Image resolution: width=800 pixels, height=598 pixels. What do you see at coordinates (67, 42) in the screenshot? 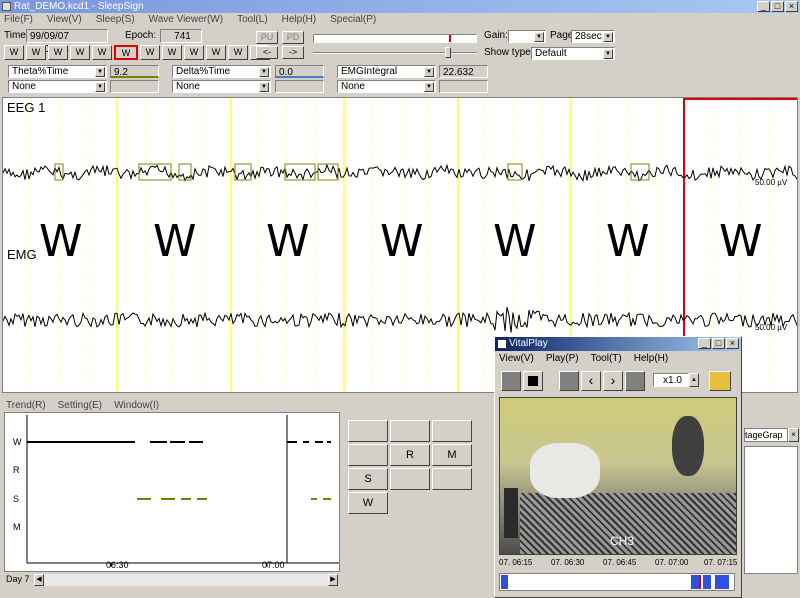
I see `time-display: 99/09/07 07:04:24` at bounding box center [67, 42].